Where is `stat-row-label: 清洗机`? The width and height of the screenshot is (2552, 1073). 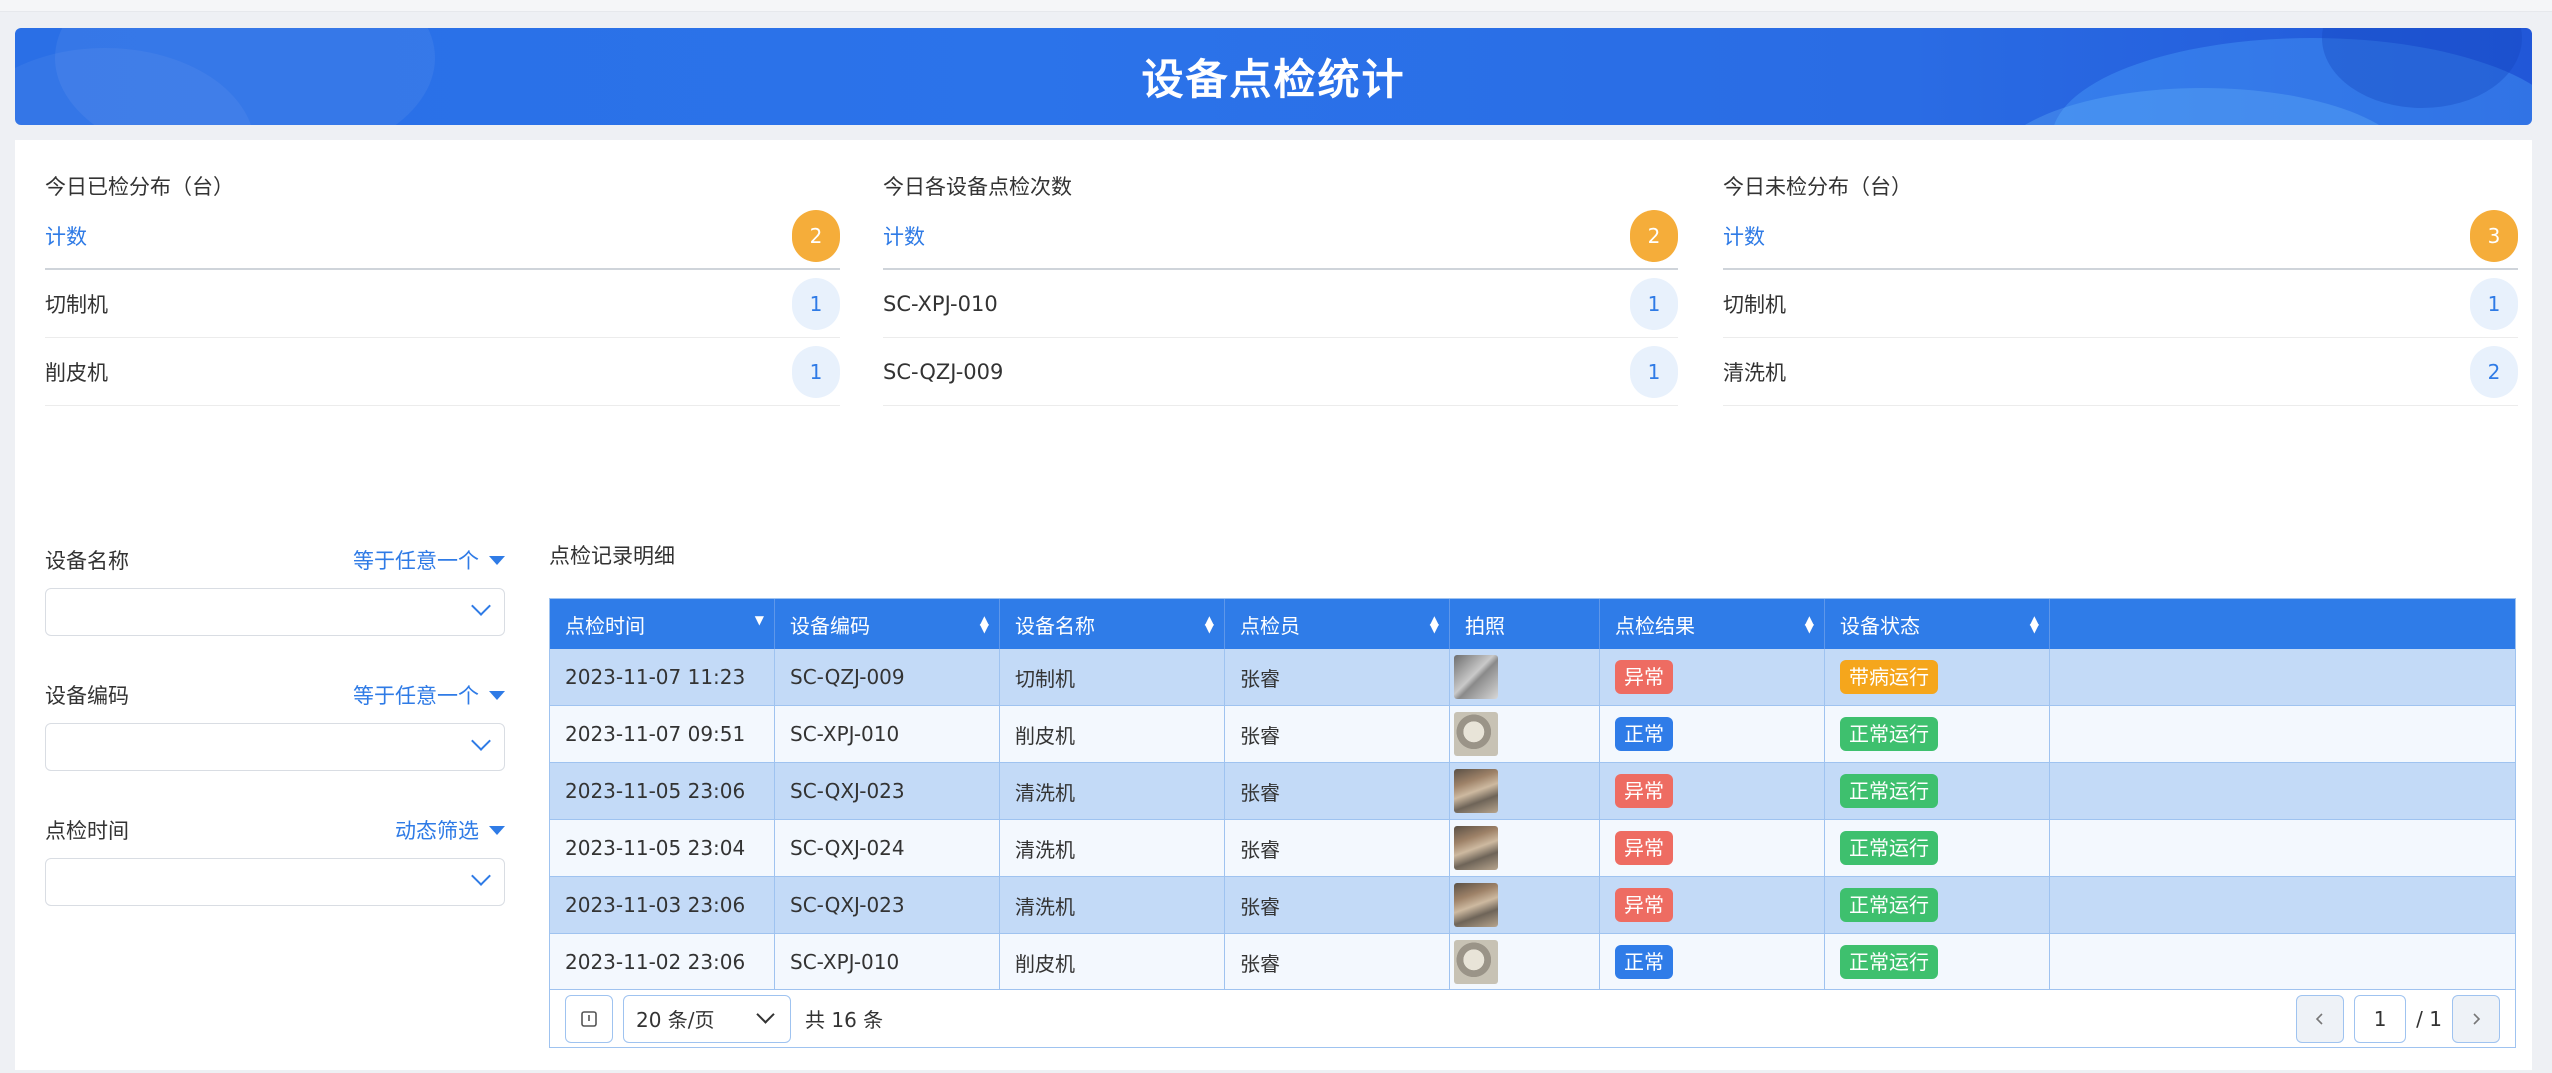 stat-row-label: 清洗机 is located at coordinates (1754, 372).